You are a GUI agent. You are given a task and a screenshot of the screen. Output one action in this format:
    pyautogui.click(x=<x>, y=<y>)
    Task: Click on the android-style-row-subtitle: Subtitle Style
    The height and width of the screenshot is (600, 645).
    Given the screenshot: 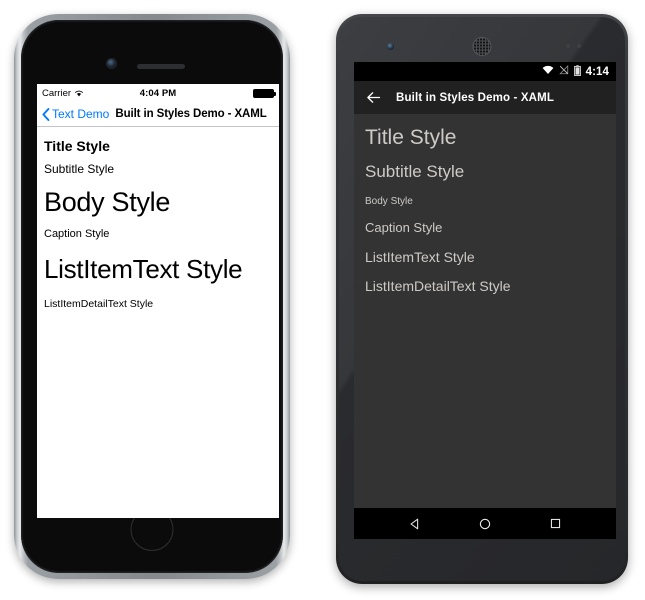 What is the action you would take?
    pyautogui.click(x=415, y=172)
    